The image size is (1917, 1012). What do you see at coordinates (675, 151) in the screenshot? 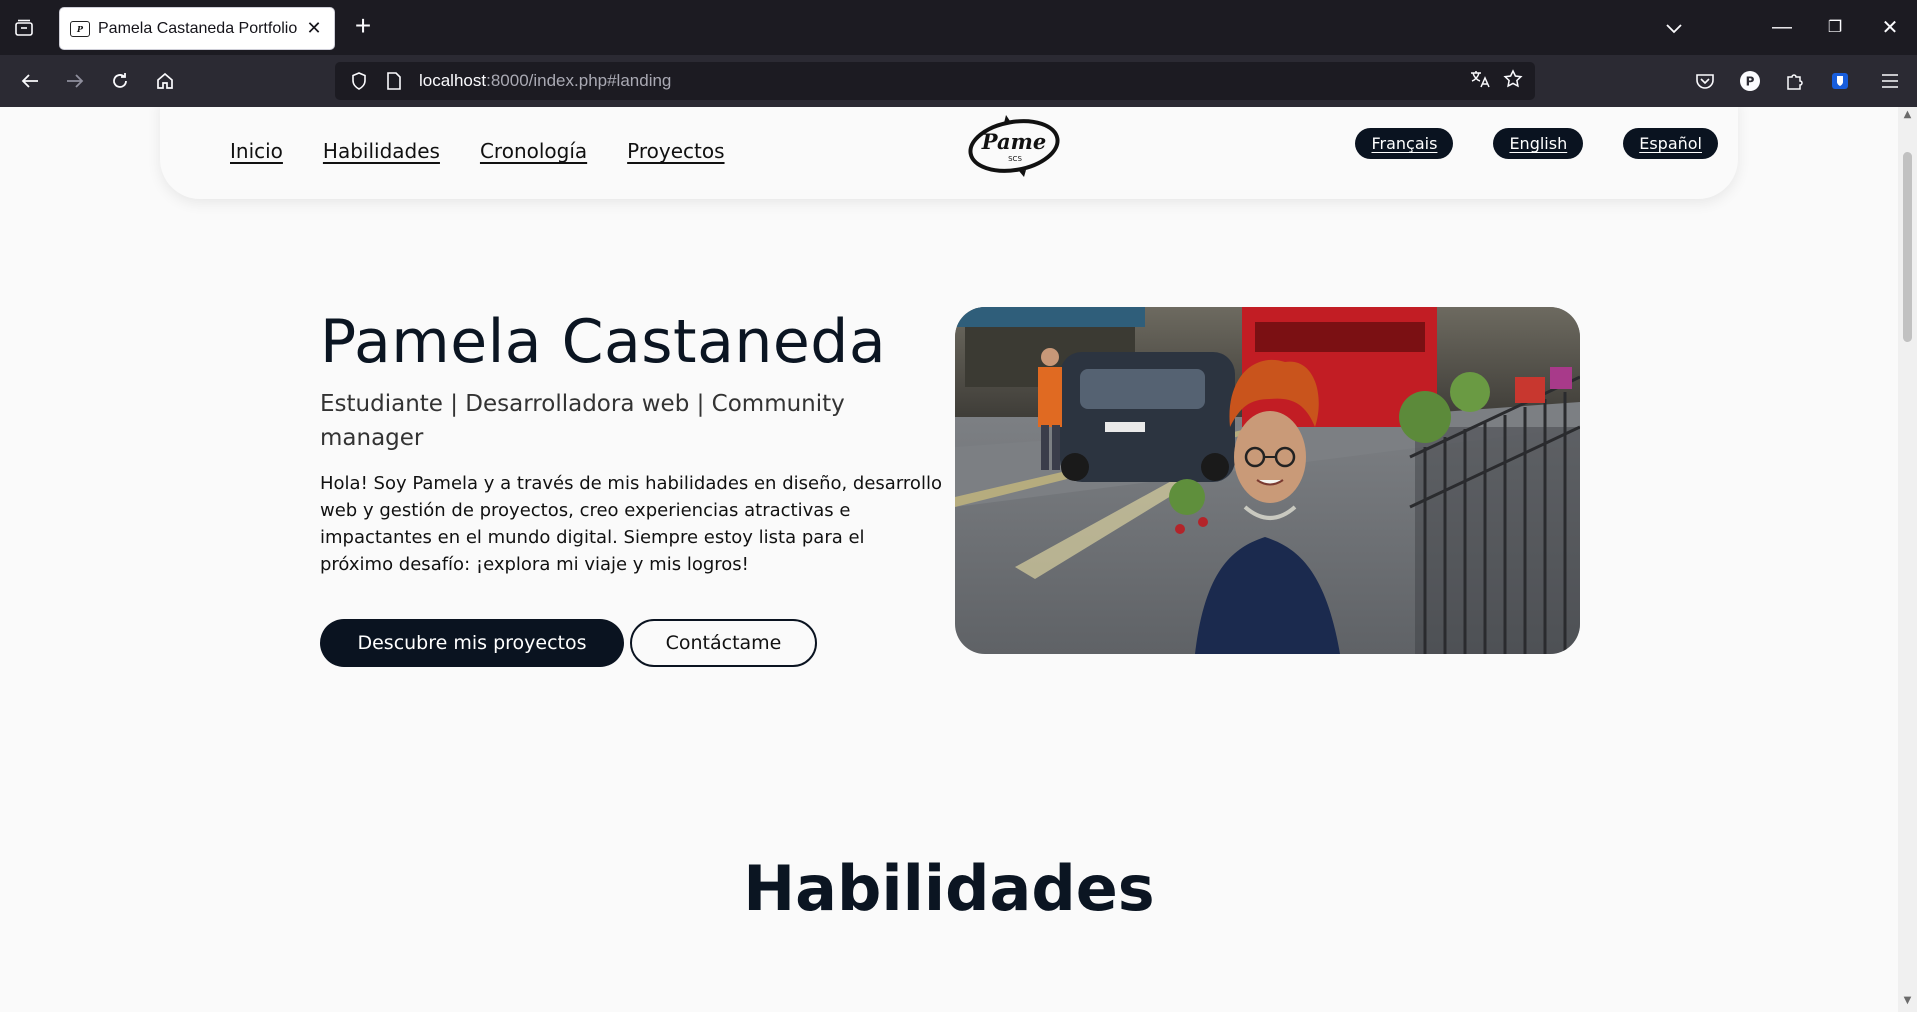
I see `nav-link-proyectos: Proyectos` at bounding box center [675, 151].